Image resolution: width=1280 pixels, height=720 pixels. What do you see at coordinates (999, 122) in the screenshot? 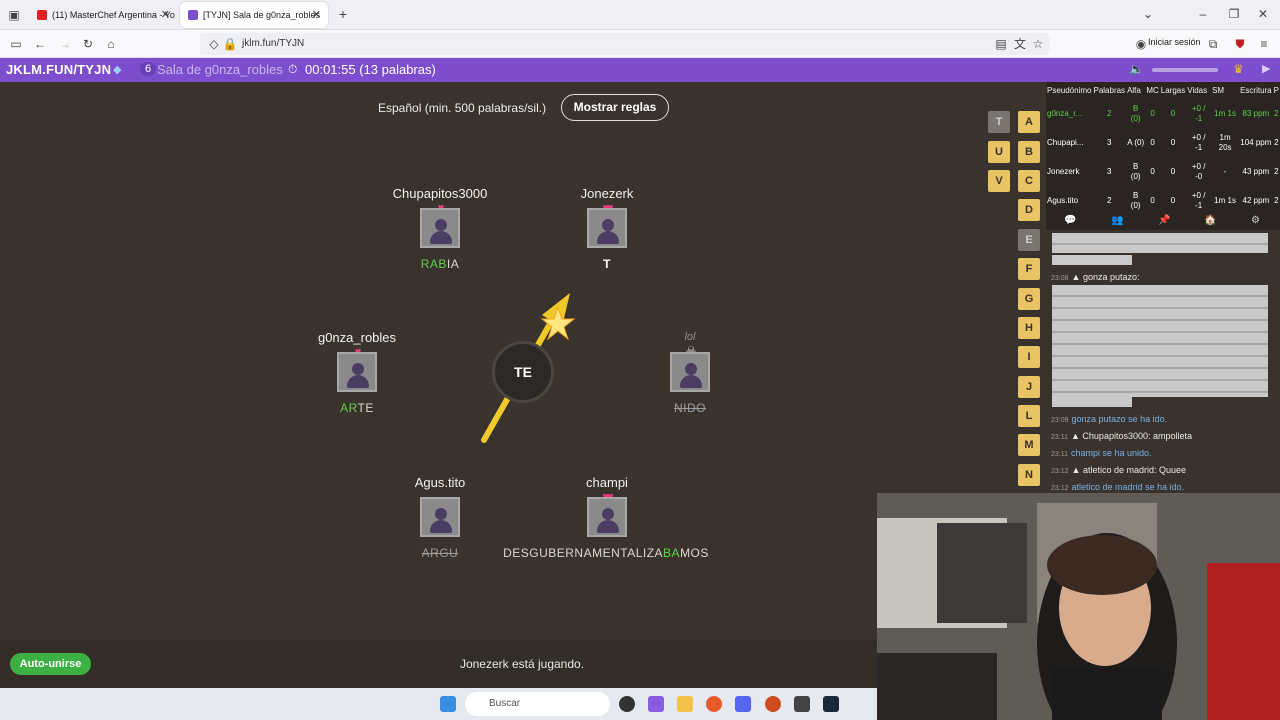
I see `bonus-letter: T` at bounding box center [999, 122].